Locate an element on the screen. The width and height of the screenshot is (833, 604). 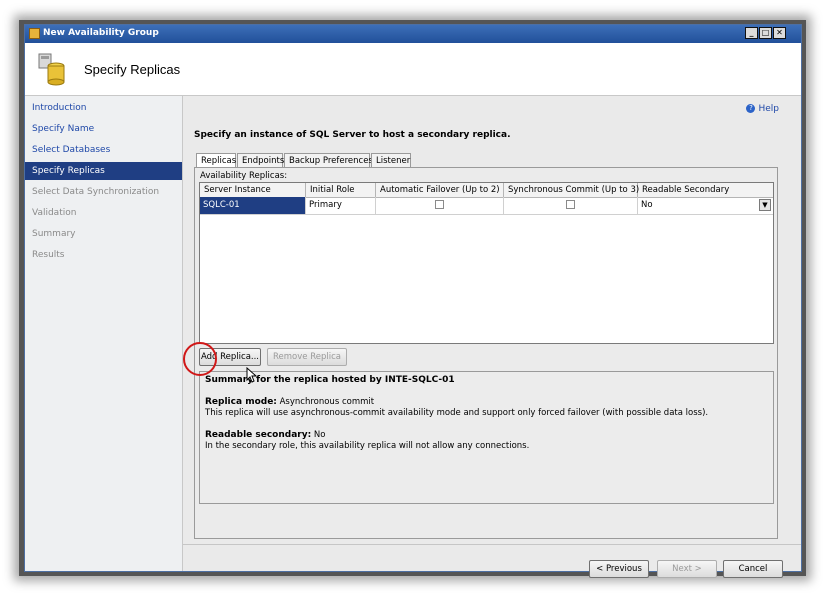
nav-item-select-data-sync: Select Data Synchronization is located at coordinates (96, 192).